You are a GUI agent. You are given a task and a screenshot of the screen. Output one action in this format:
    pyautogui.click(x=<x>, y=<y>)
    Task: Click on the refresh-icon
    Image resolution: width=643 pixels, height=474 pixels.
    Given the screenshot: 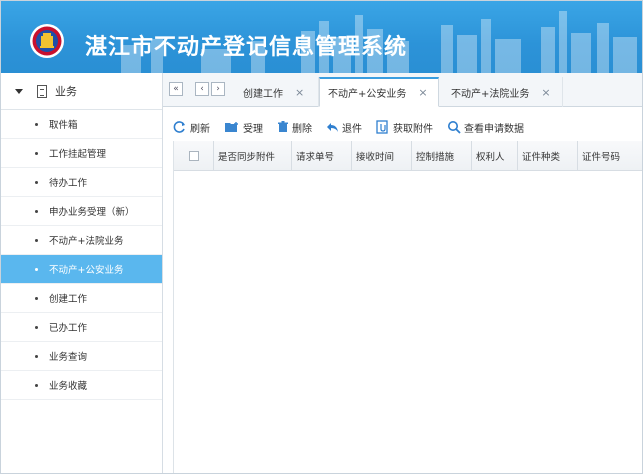 What is the action you would take?
    pyautogui.click(x=179, y=127)
    